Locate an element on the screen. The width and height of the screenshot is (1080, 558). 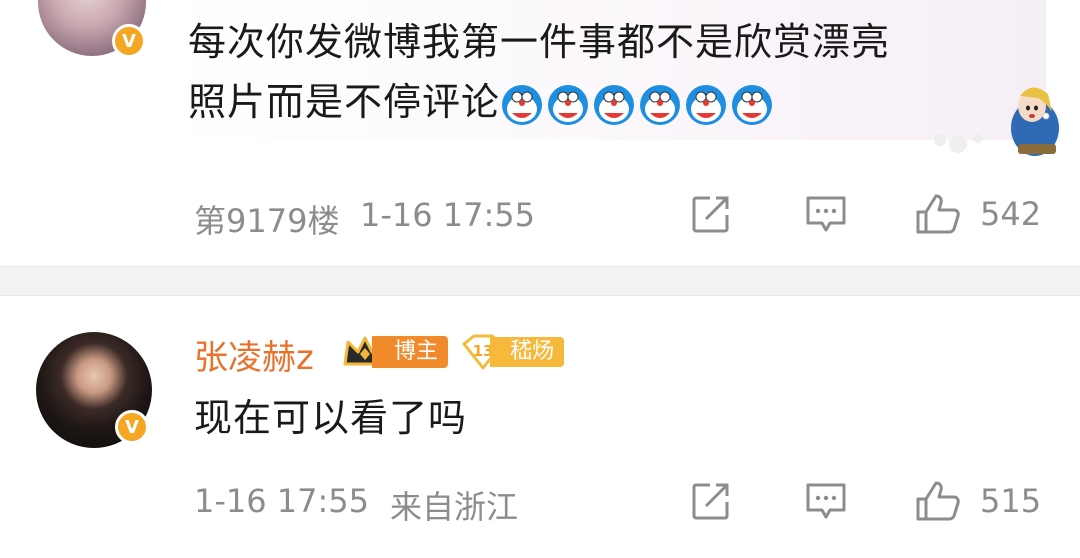
bubble-decoration-icon is located at coordinates (996, 121).